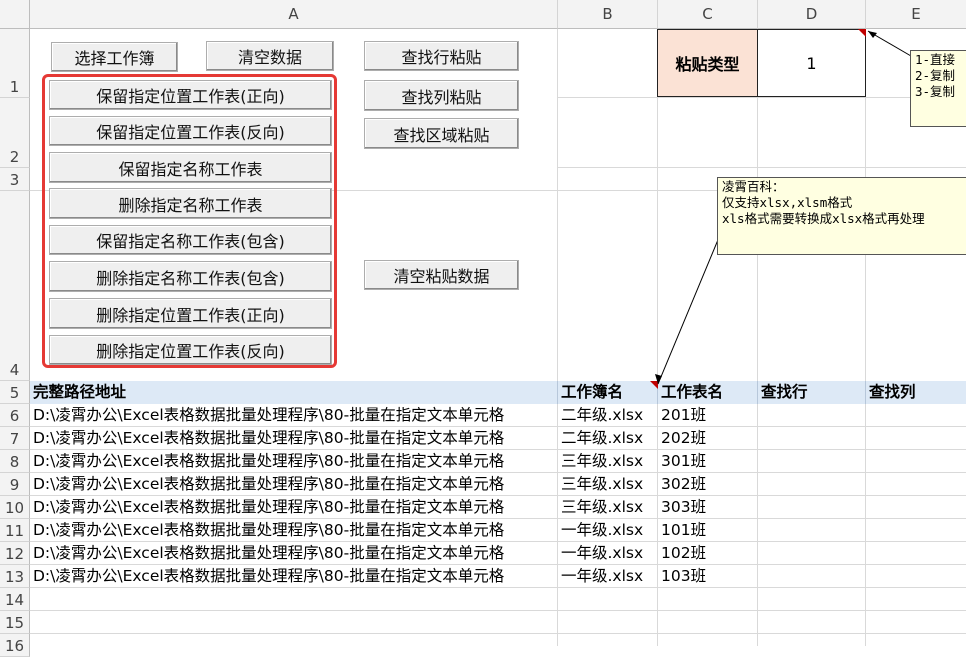 Image resolution: width=966 pixels, height=657 pixels. Describe the element at coordinates (708, 507) in the screenshot. I see `table-row-sheet: 303班` at that location.